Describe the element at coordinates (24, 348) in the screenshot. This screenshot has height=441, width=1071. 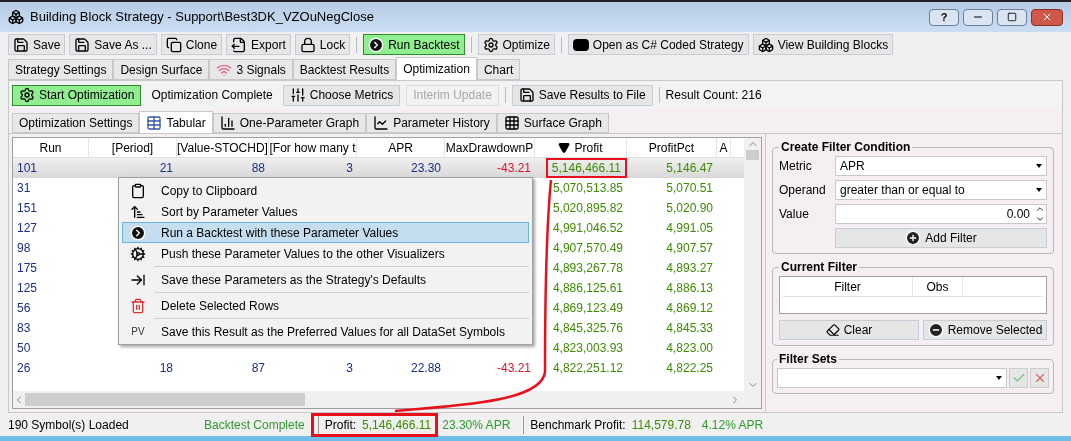
I see `table-cell: 50` at that location.